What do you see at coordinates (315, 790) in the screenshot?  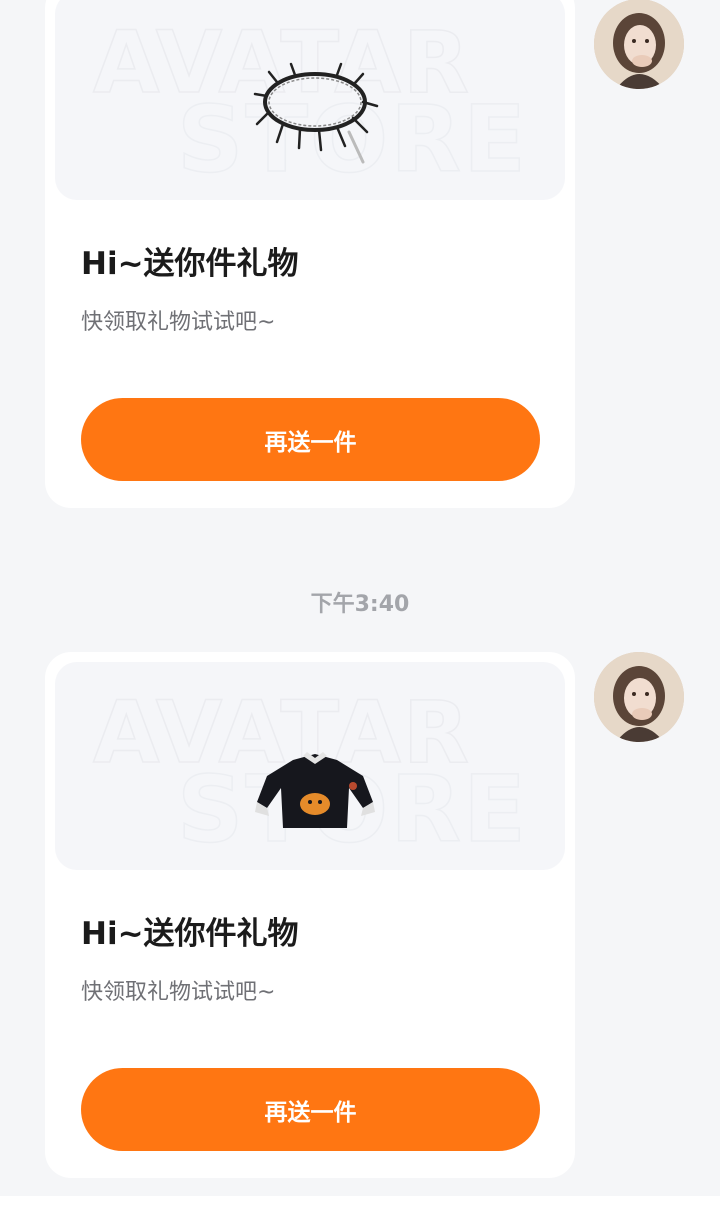 I see `black-sweater-image` at bounding box center [315, 790].